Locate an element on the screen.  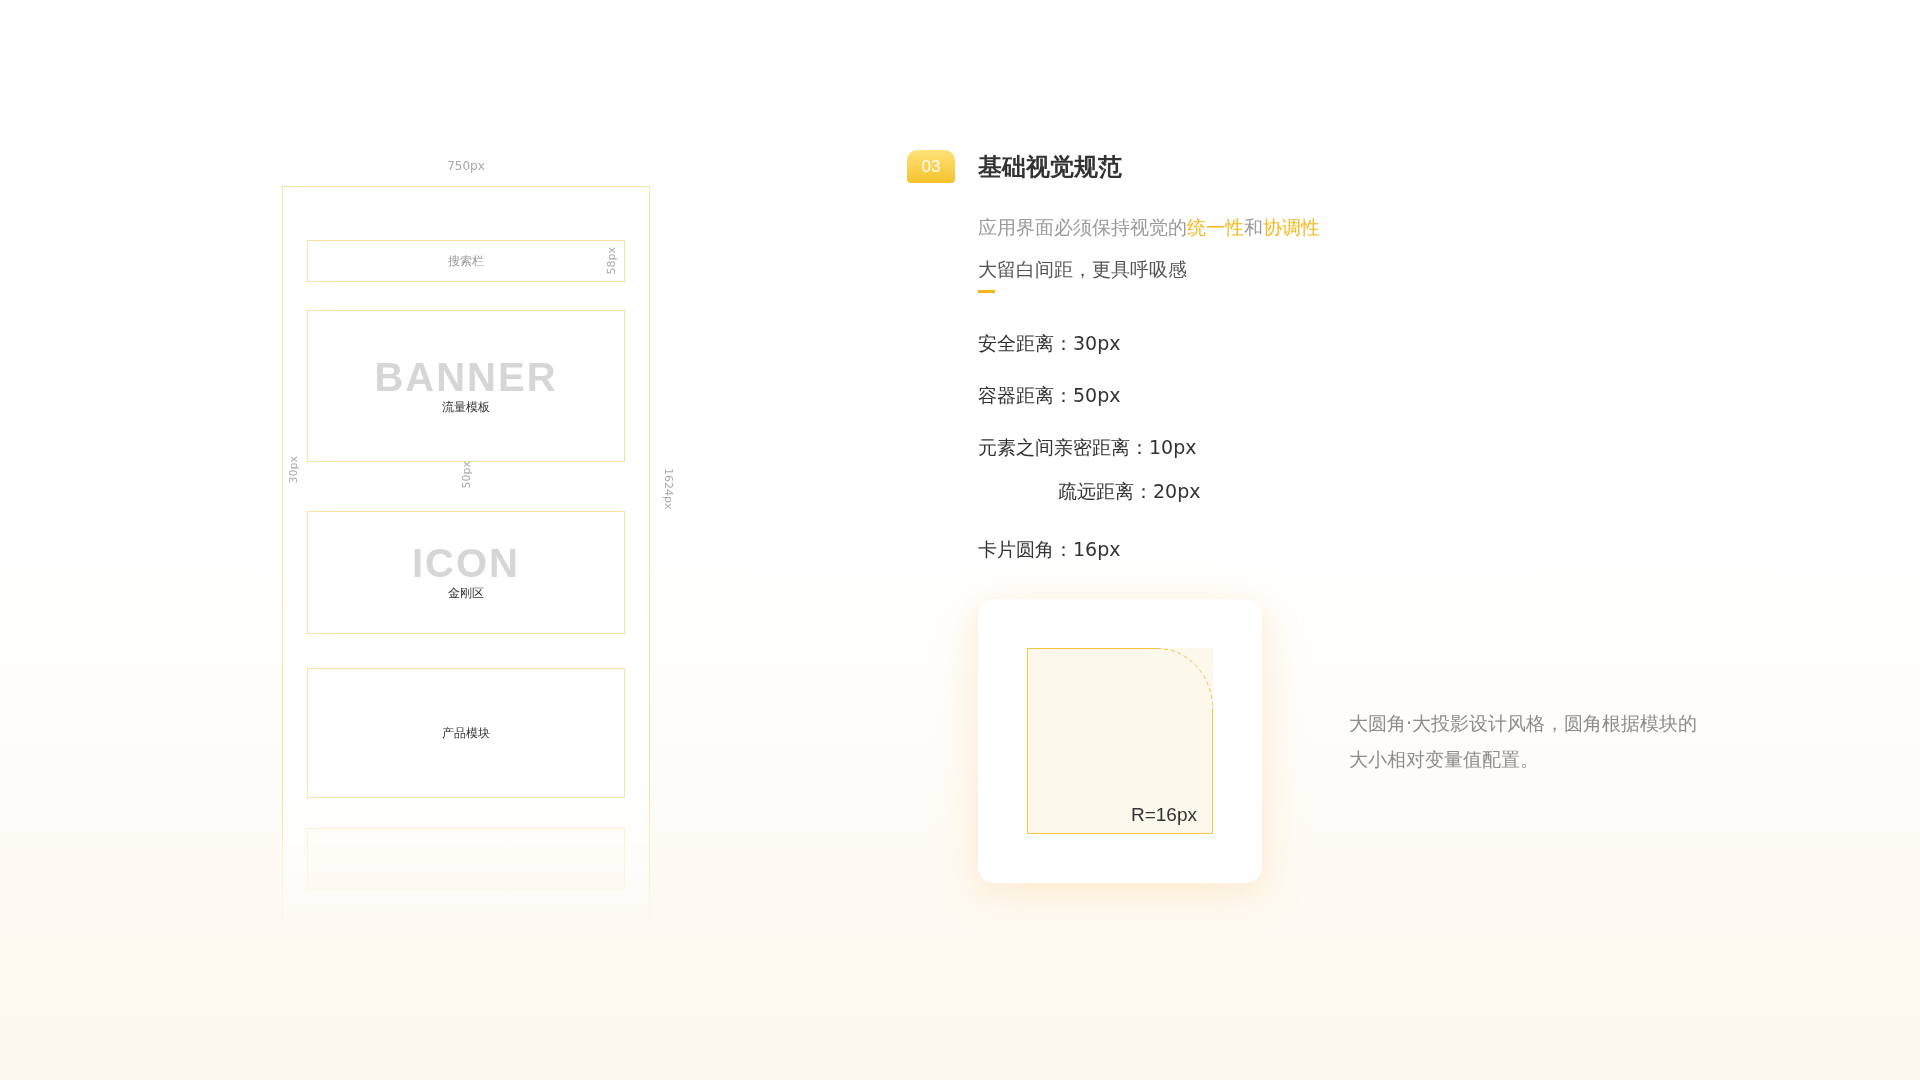
accent-bar is located at coordinates (986, 291).